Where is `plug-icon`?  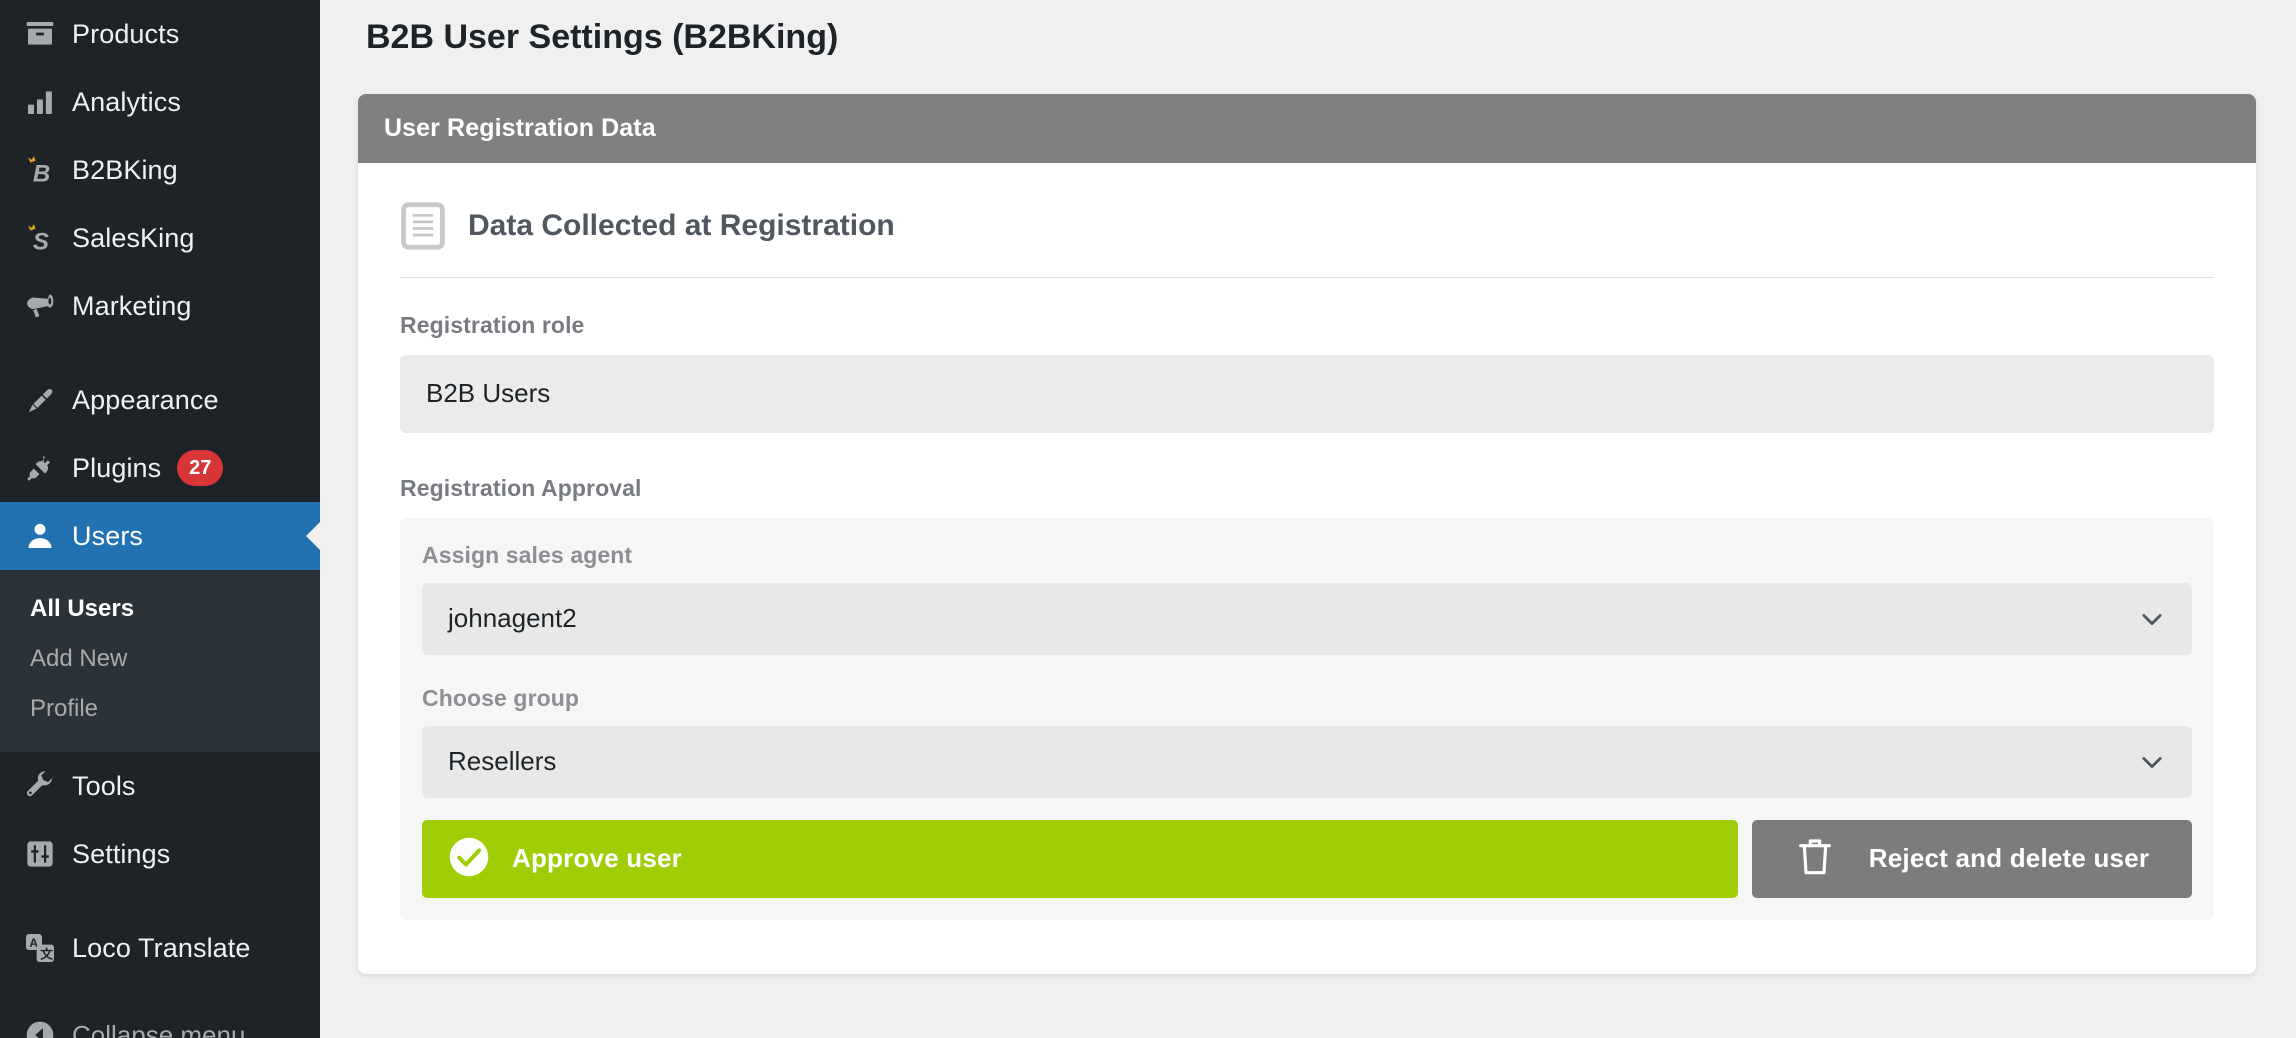
plug-icon is located at coordinates (40, 468).